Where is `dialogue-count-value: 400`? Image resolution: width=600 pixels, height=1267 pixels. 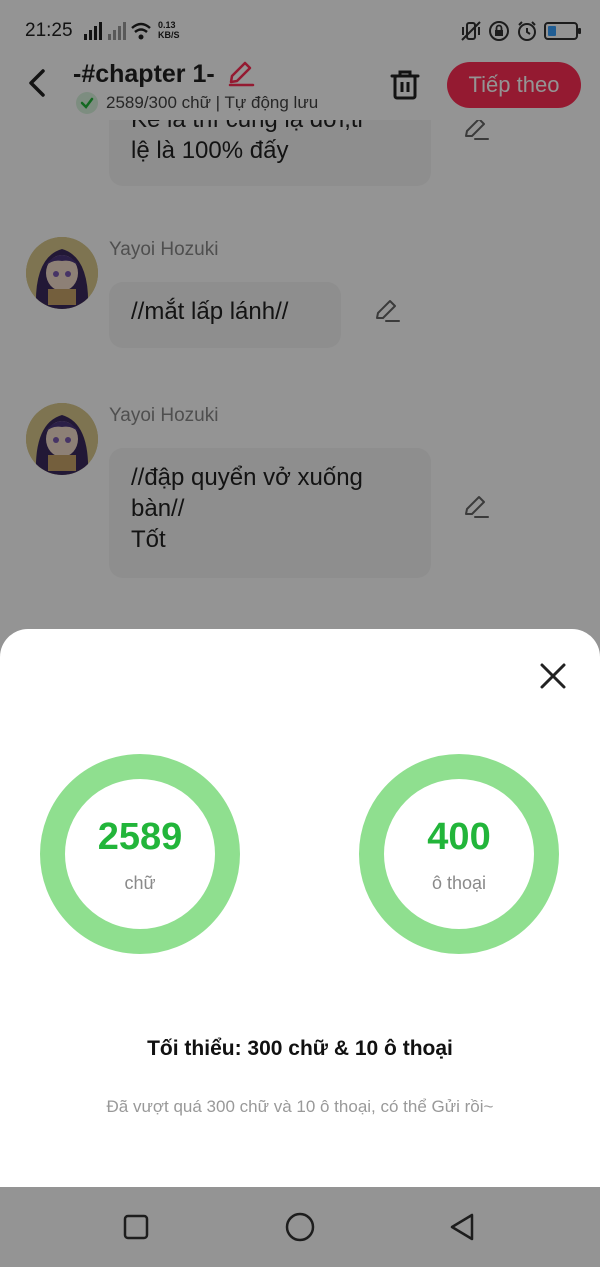
dialogue-count-value: 400 is located at coordinates (459, 836).